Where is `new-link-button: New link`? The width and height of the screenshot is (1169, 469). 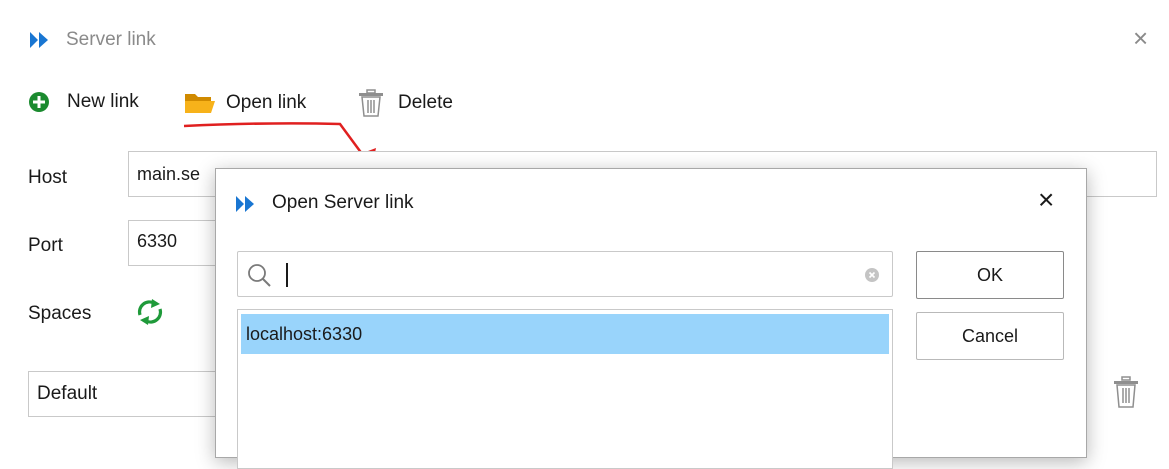
new-link-button: New link is located at coordinates (83, 102).